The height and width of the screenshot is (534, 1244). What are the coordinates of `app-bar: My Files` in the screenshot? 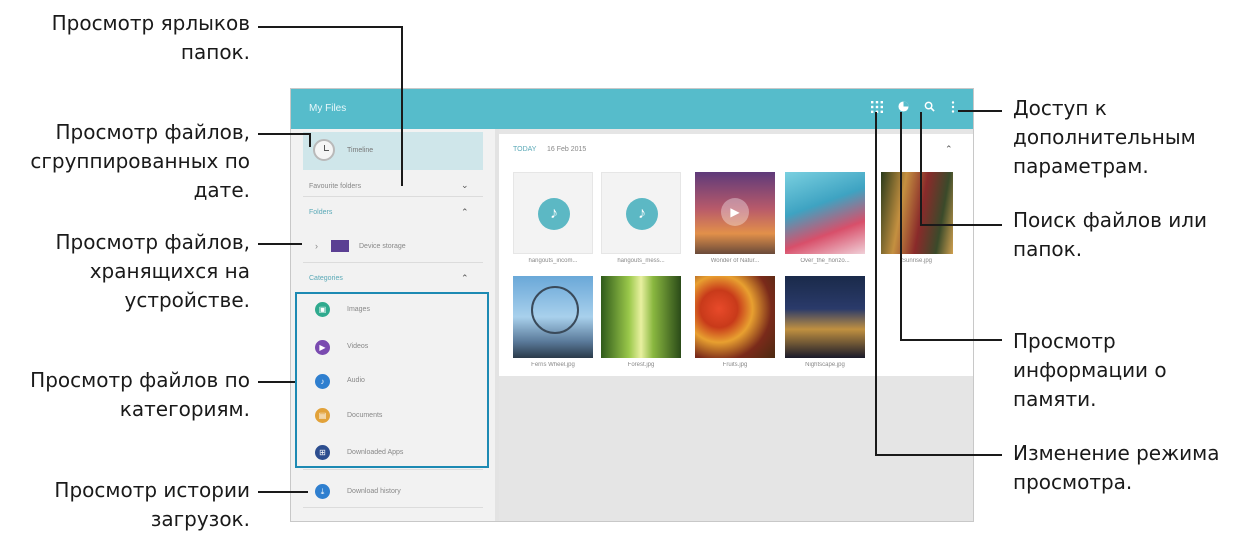 It's located at (632, 109).